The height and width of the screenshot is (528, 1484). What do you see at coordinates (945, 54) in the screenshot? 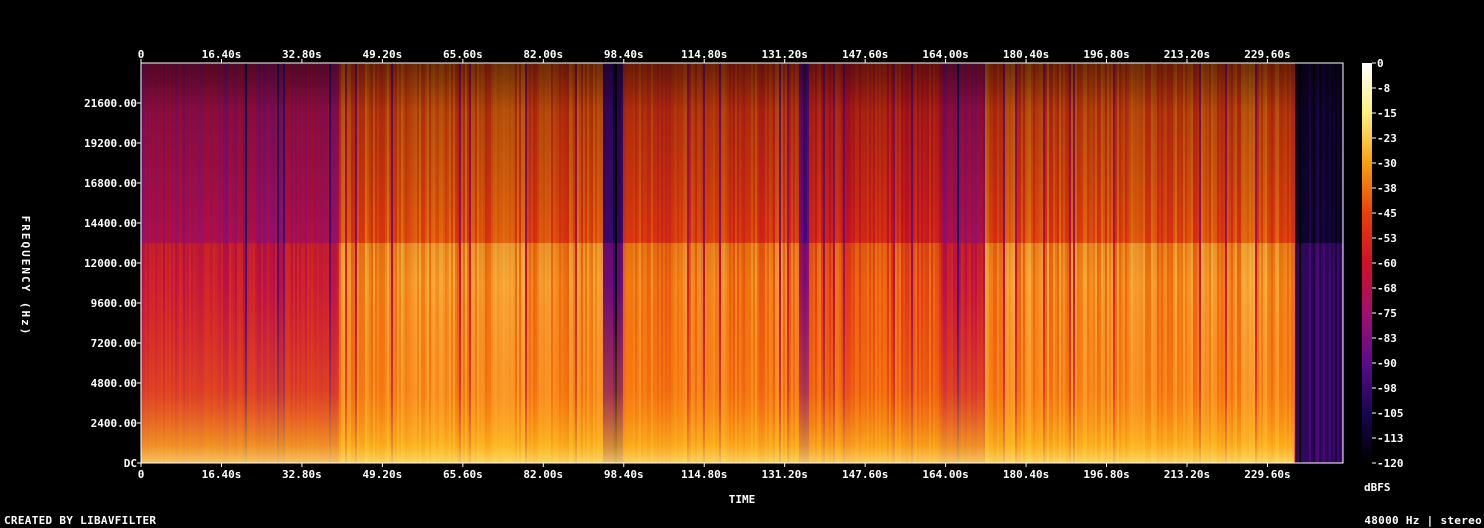
I see `x-tick-label-top: 164.00s` at bounding box center [945, 54].